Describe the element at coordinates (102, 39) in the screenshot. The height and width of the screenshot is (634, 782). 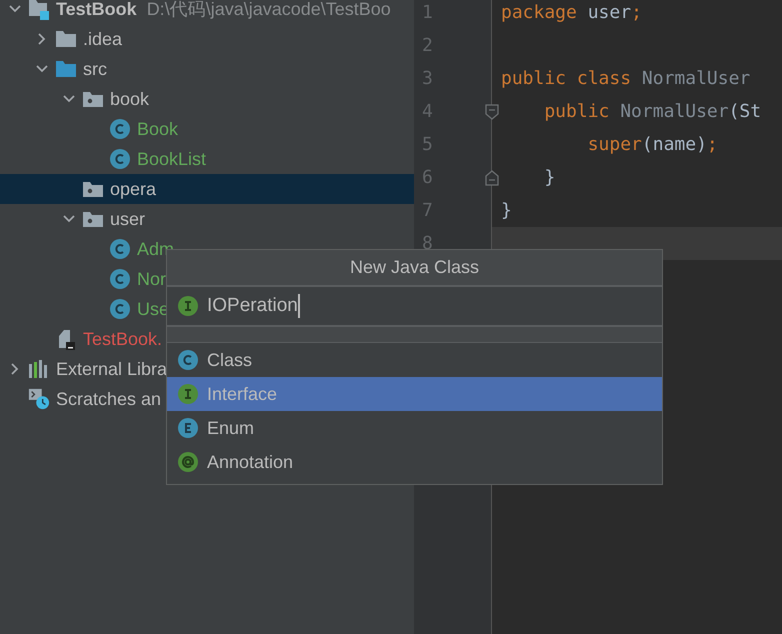
I see `tree-item-label: .idea` at that location.